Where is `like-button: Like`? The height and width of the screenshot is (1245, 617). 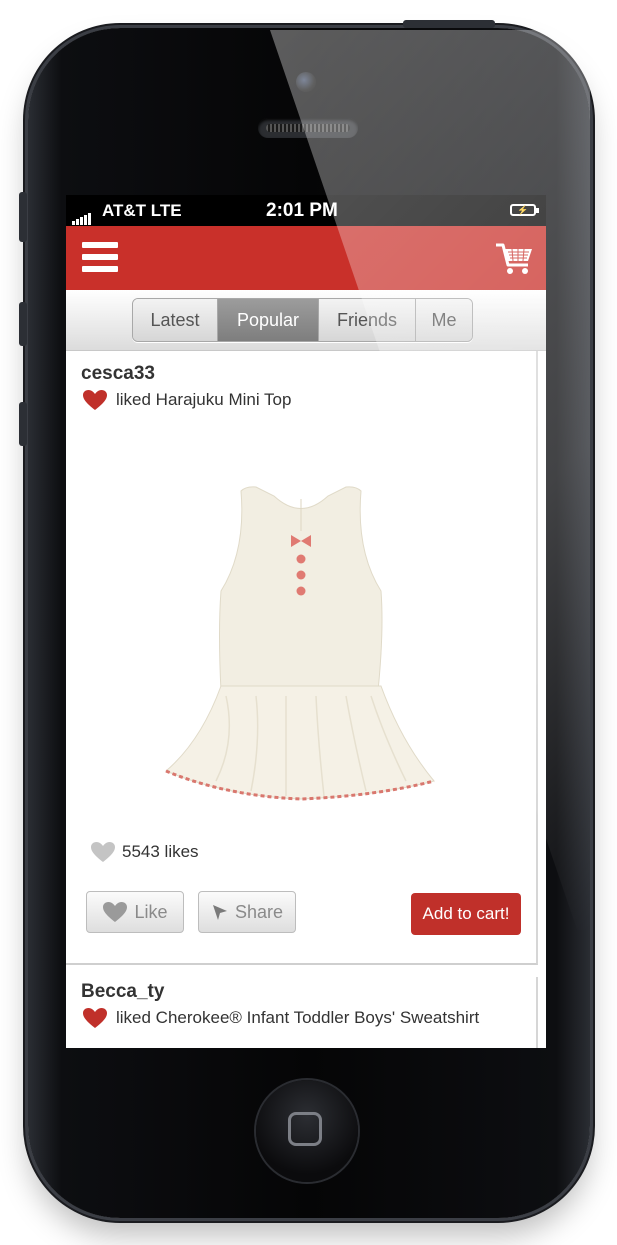
like-button: Like is located at coordinates (135, 912).